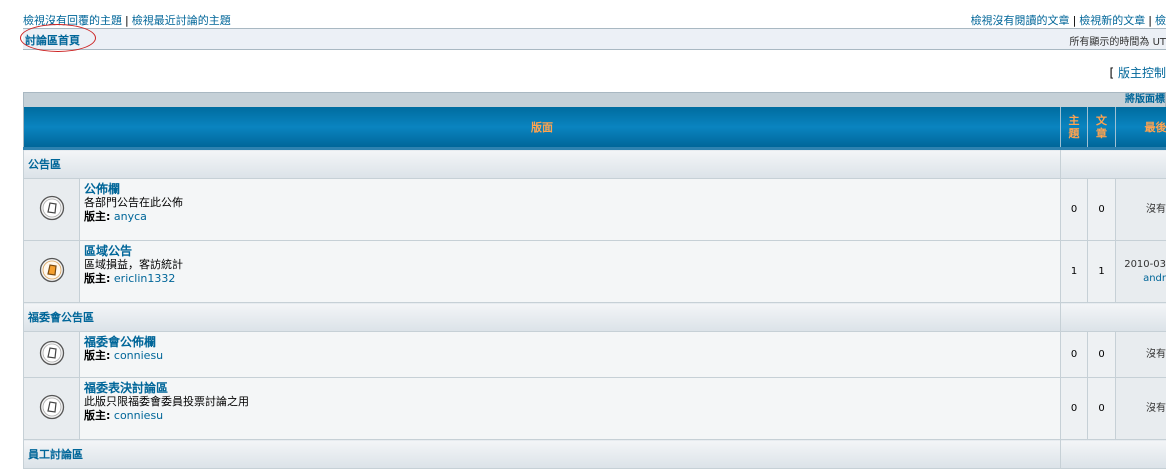 This screenshot has height=474, width=1166. Describe the element at coordinates (133, 202) in the screenshot. I see `forum-description: 各部門公告在此公佈` at that location.